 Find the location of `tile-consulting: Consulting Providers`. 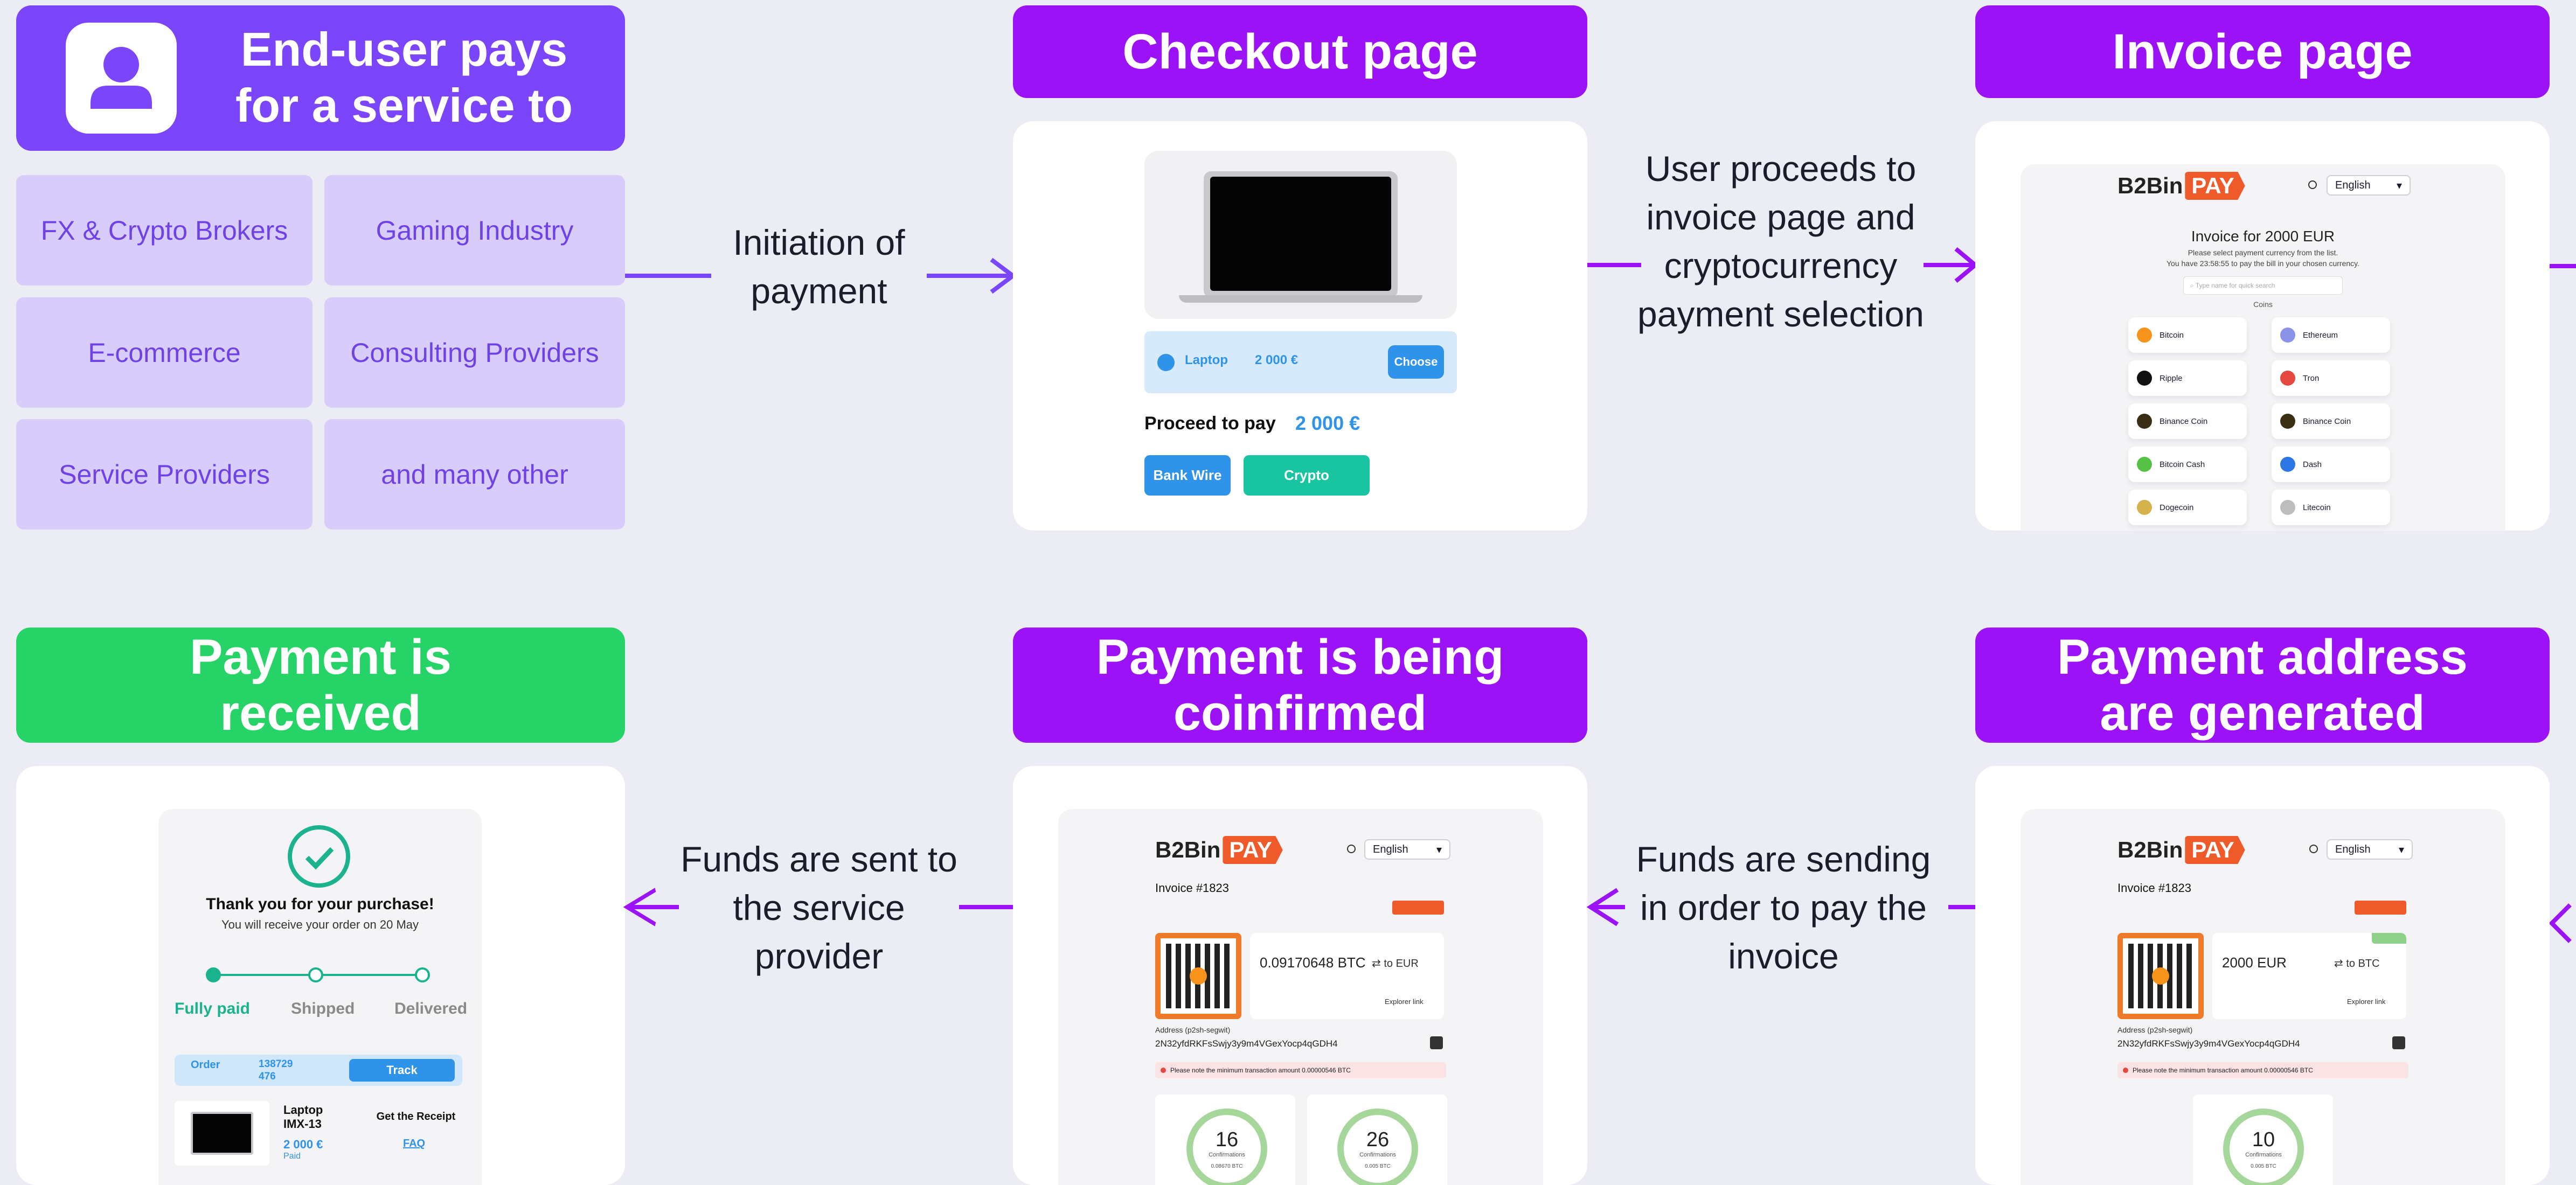

tile-consulting: Consulting Providers is located at coordinates (474, 353).